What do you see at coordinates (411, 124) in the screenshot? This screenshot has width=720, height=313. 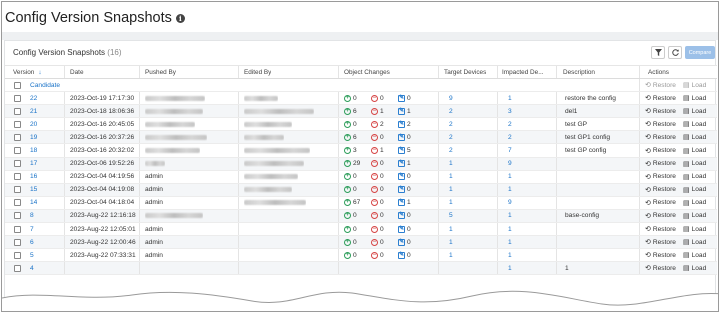 I see `modified-count: ✎ 2` at bounding box center [411, 124].